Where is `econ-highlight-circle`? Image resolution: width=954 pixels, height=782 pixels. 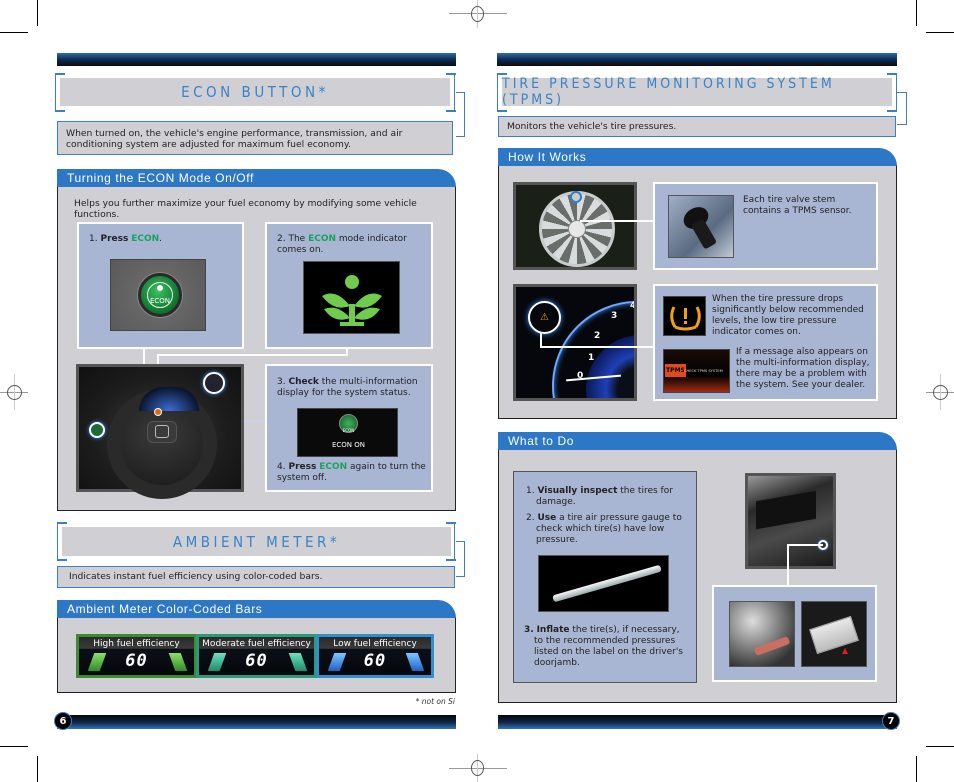
econ-highlight-circle is located at coordinates (97, 430).